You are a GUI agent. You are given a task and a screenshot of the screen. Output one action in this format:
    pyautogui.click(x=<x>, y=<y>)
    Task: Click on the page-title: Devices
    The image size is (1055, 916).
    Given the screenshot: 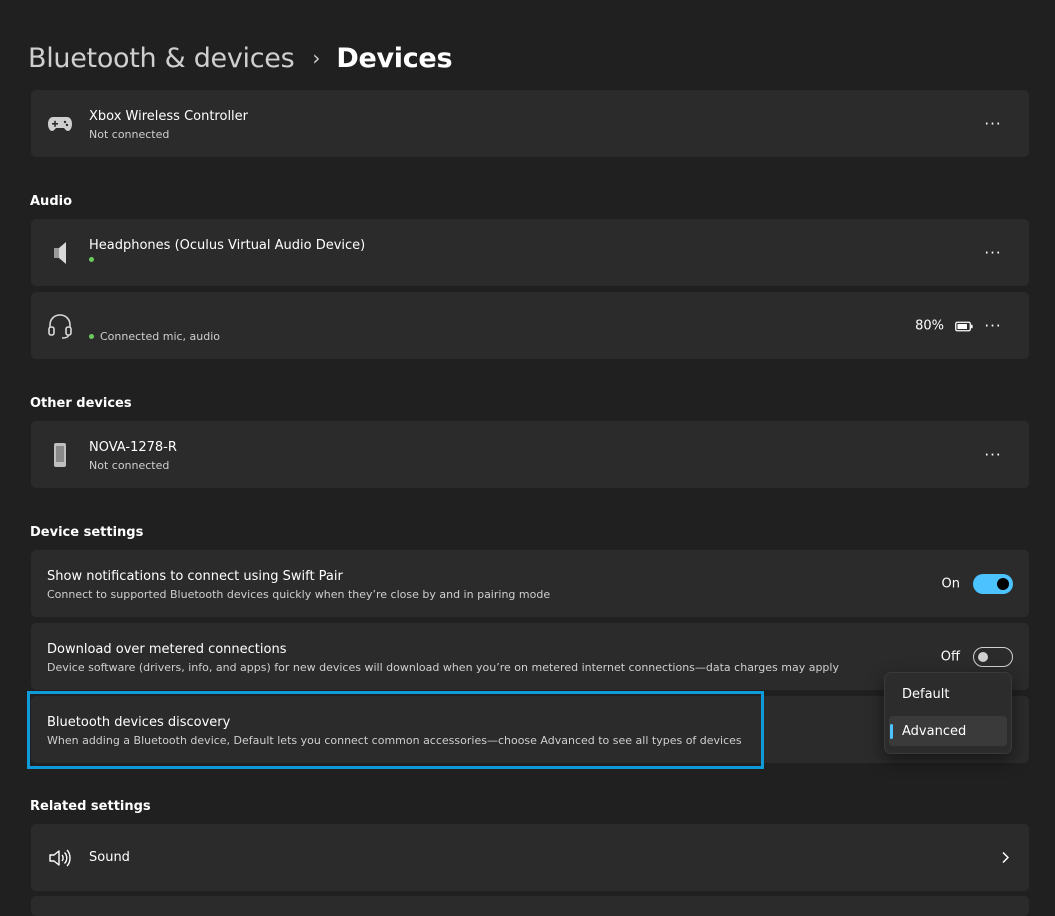 What is the action you would take?
    pyautogui.click(x=394, y=58)
    